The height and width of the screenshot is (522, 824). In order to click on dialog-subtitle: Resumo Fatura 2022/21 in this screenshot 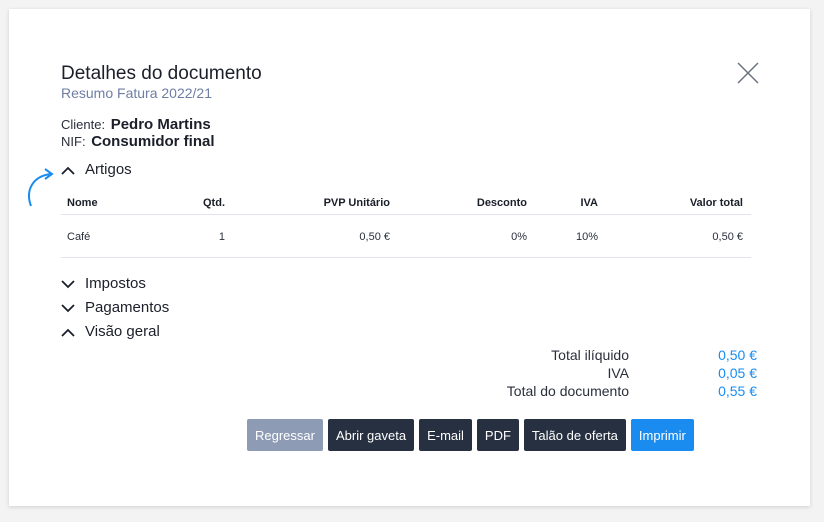, I will do `click(136, 93)`.